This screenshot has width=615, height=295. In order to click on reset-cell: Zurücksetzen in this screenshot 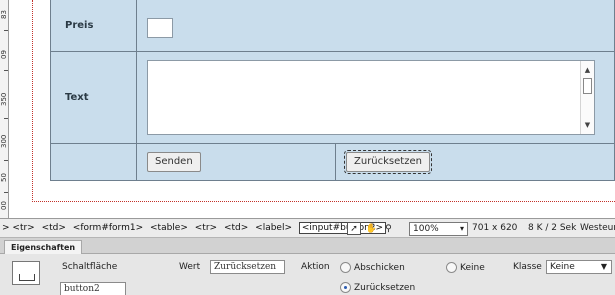, I will do `click(475, 162)`.